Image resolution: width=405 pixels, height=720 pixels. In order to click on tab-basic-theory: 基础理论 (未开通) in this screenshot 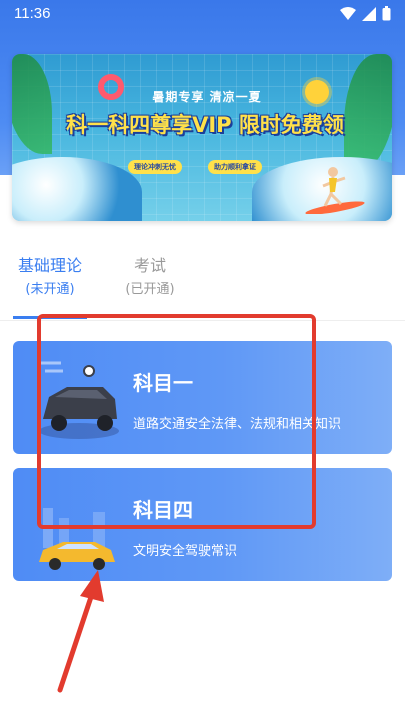, I will do `click(50, 276)`.